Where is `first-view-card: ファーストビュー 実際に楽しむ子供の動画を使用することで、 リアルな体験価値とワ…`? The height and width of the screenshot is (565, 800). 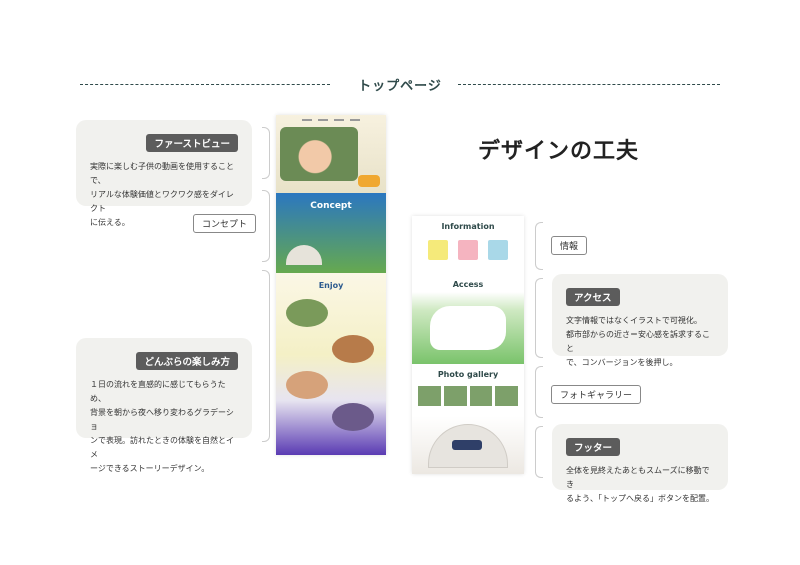
first-view-card: ファーストビュー 実際に楽しむ子供の動画を使用することで、 リアルな体験価値とワ… is located at coordinates (164, 173).